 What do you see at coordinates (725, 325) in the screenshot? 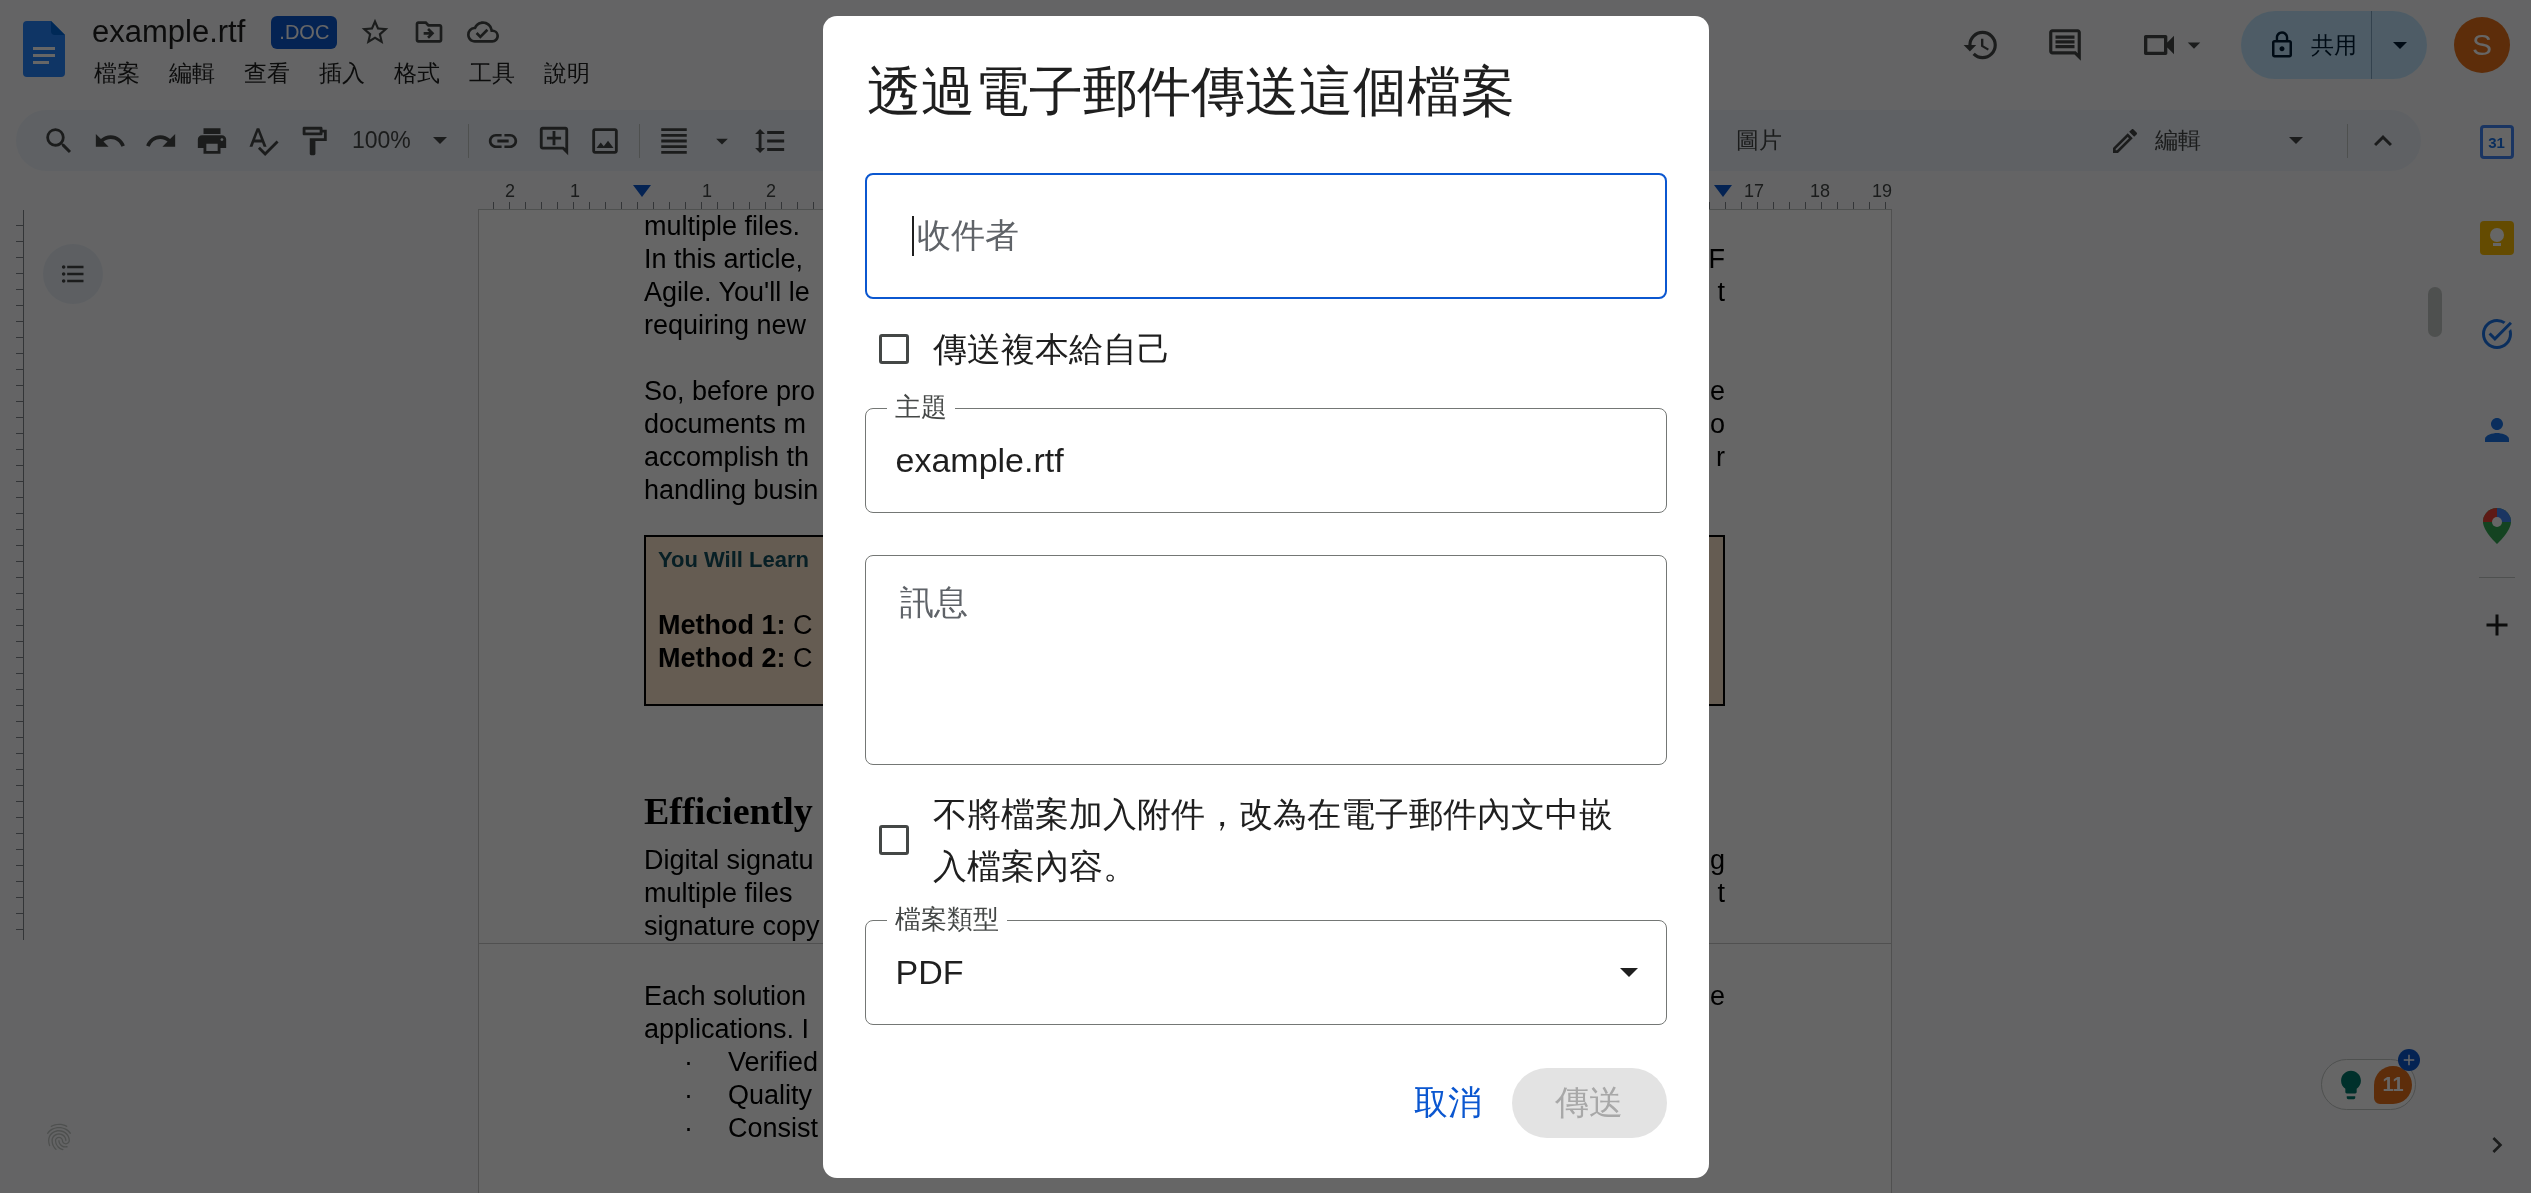
I see `document-text: requiring new` at bounding box center [725, 325].